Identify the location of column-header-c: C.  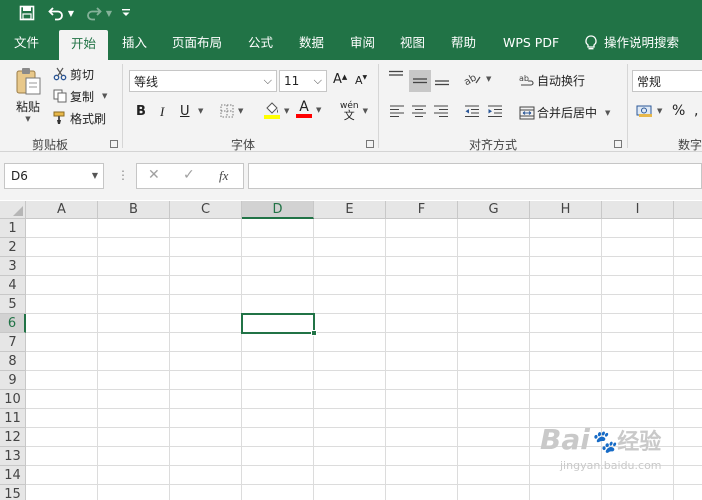
(206, 210).